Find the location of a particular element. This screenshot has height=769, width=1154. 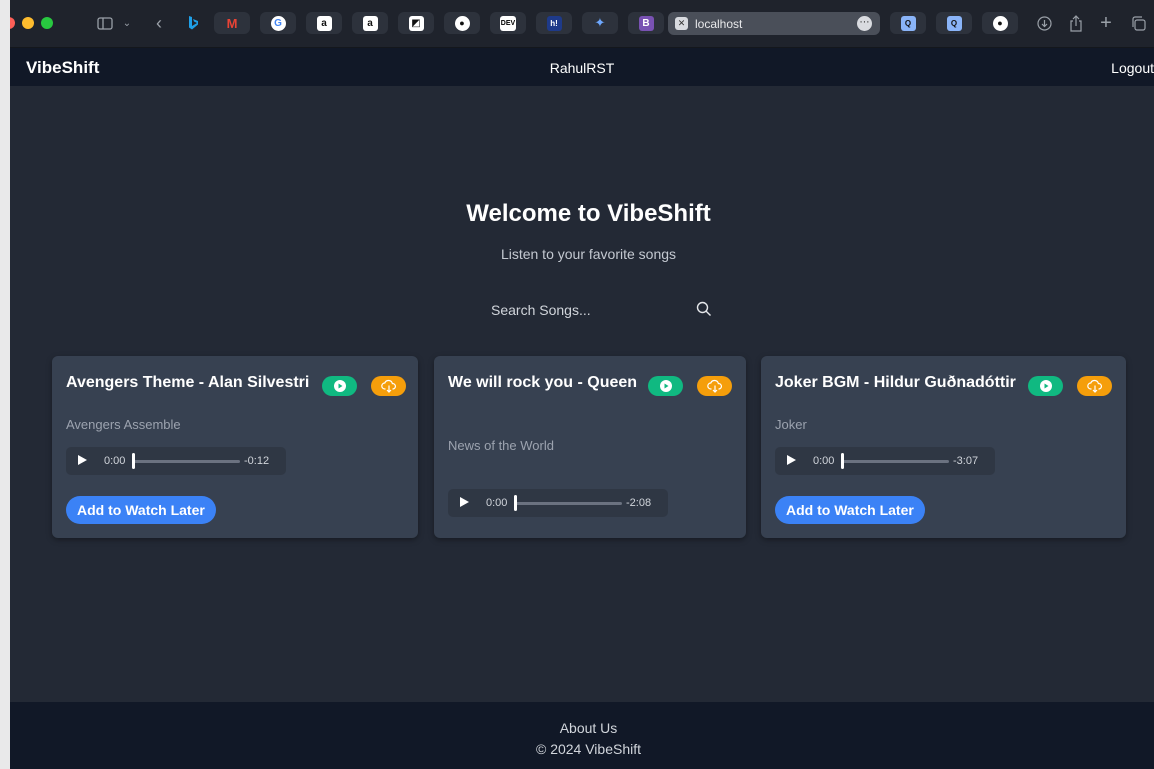

tab-dev: DEV is located at coordinates (508, 23).